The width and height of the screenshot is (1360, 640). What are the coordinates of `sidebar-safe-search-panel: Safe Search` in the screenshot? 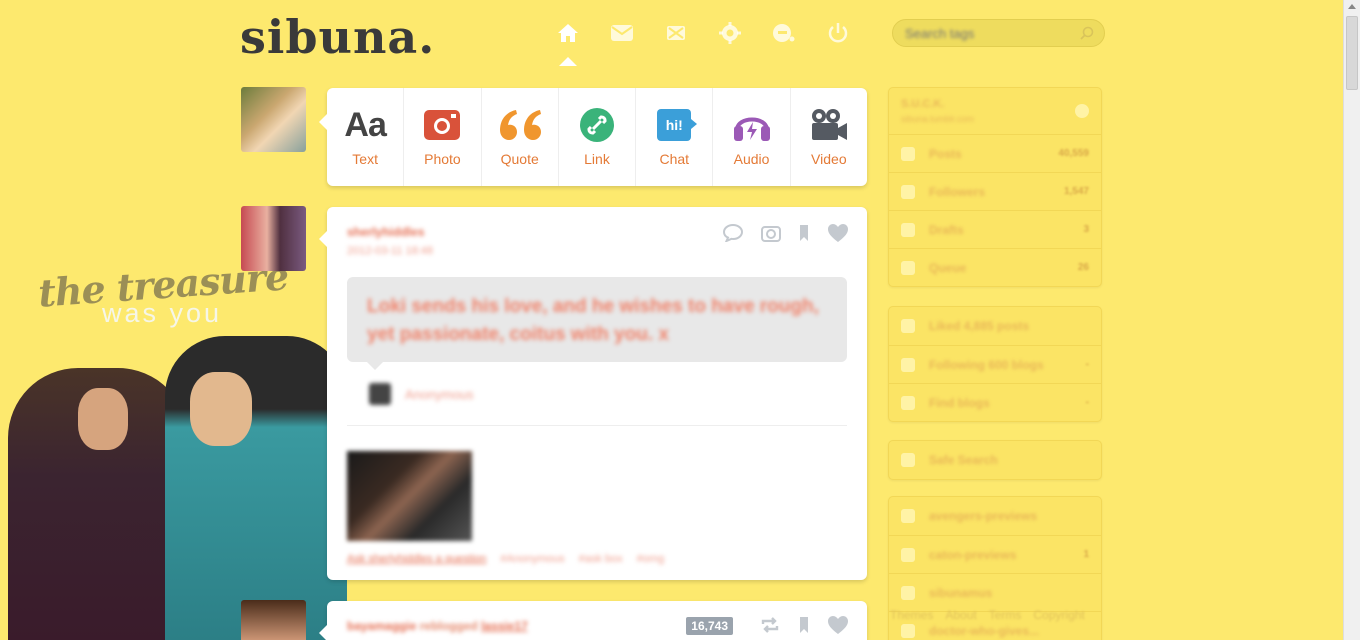 It's located at (995, 460).